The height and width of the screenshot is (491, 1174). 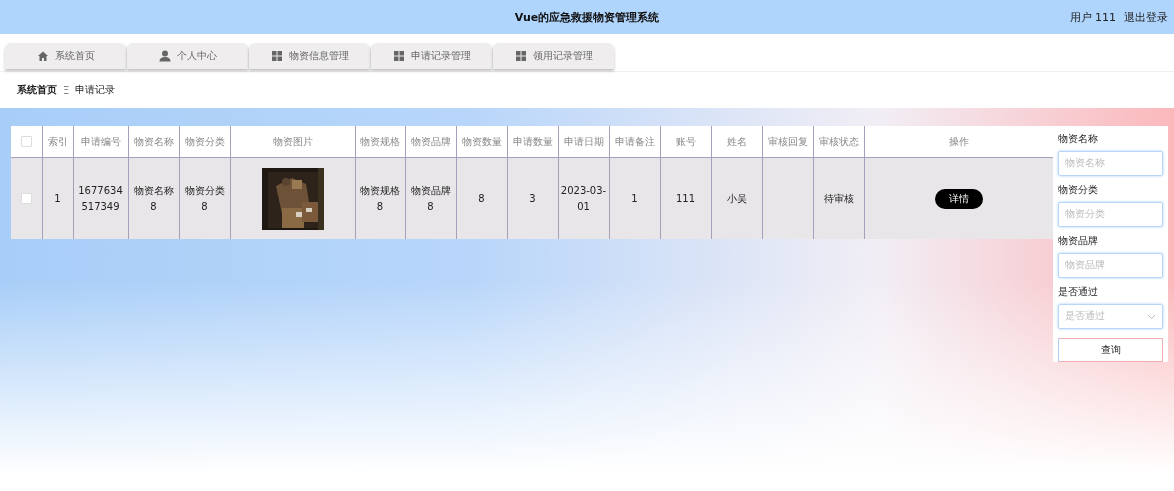 What do you see at coordinates (153, 198) in the screenshot?
I see `table-cell: 物资名称8` at bounding box center [153, 198].